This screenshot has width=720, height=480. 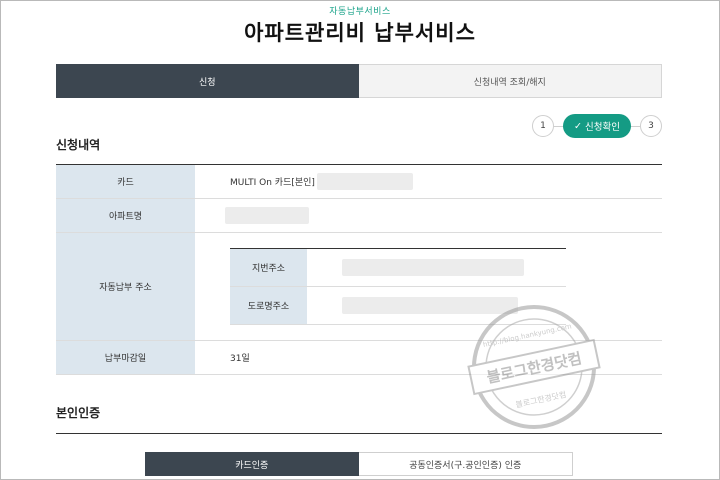 What do you see at coordinates (360, 12) in the screenshot?
I see `service-label: 자동납부서비스` at bounding box center [360, 12].